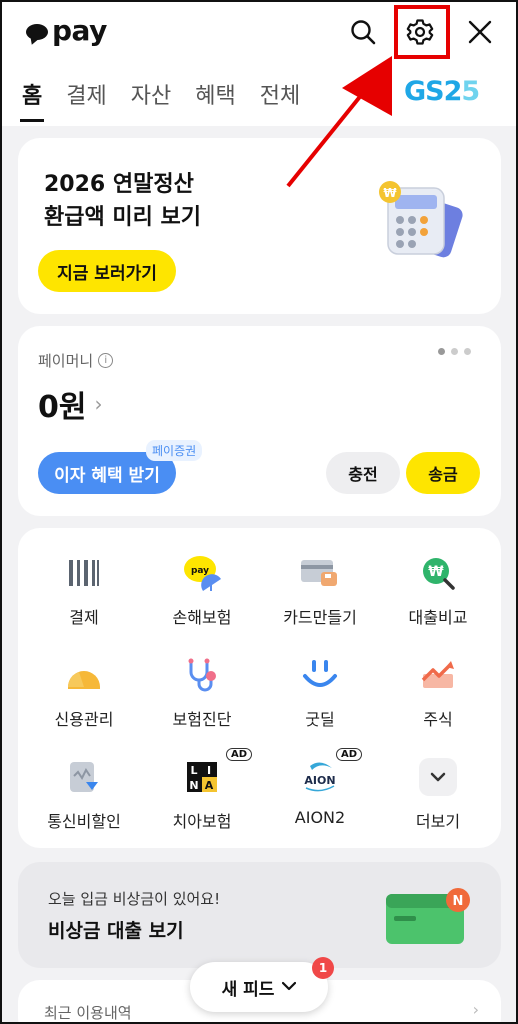  What do you see at coordinates (438, 692) in the screenshot?
I see `menu-item-stock: 주식` at bounding box center [438, 692].